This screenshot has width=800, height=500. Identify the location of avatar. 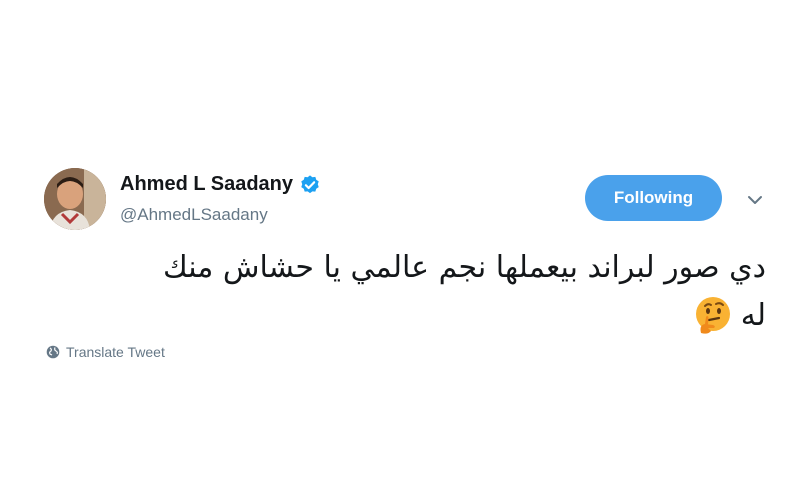
(75, 199).